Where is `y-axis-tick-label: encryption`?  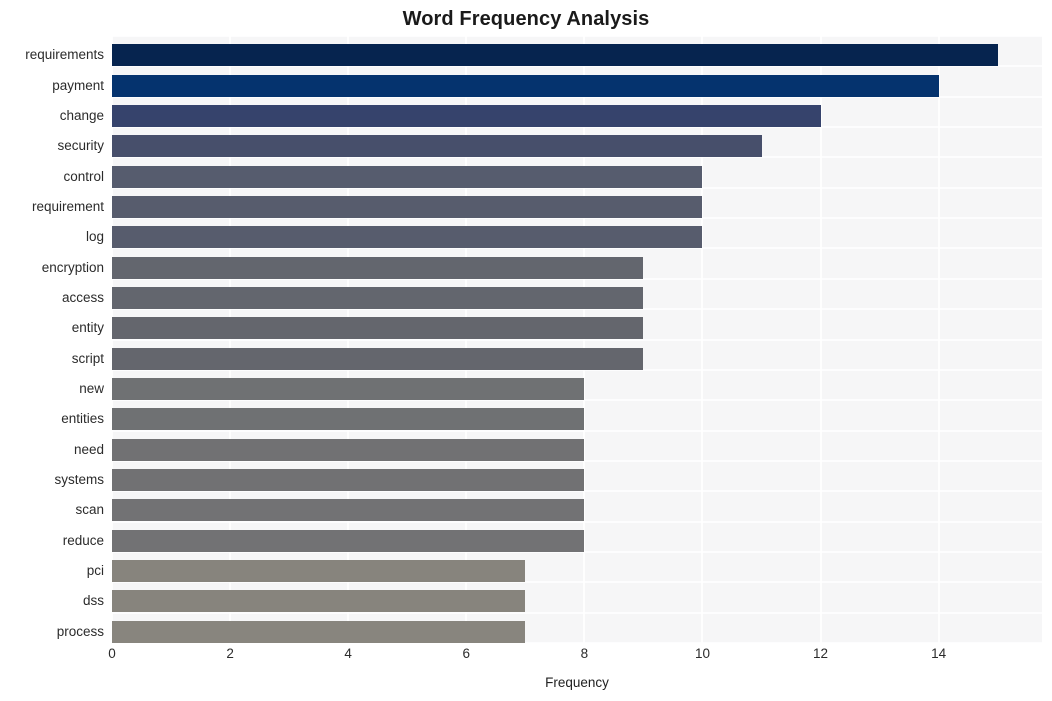
y-axis-tick-label: encryption is located at coordinates (72, 267).